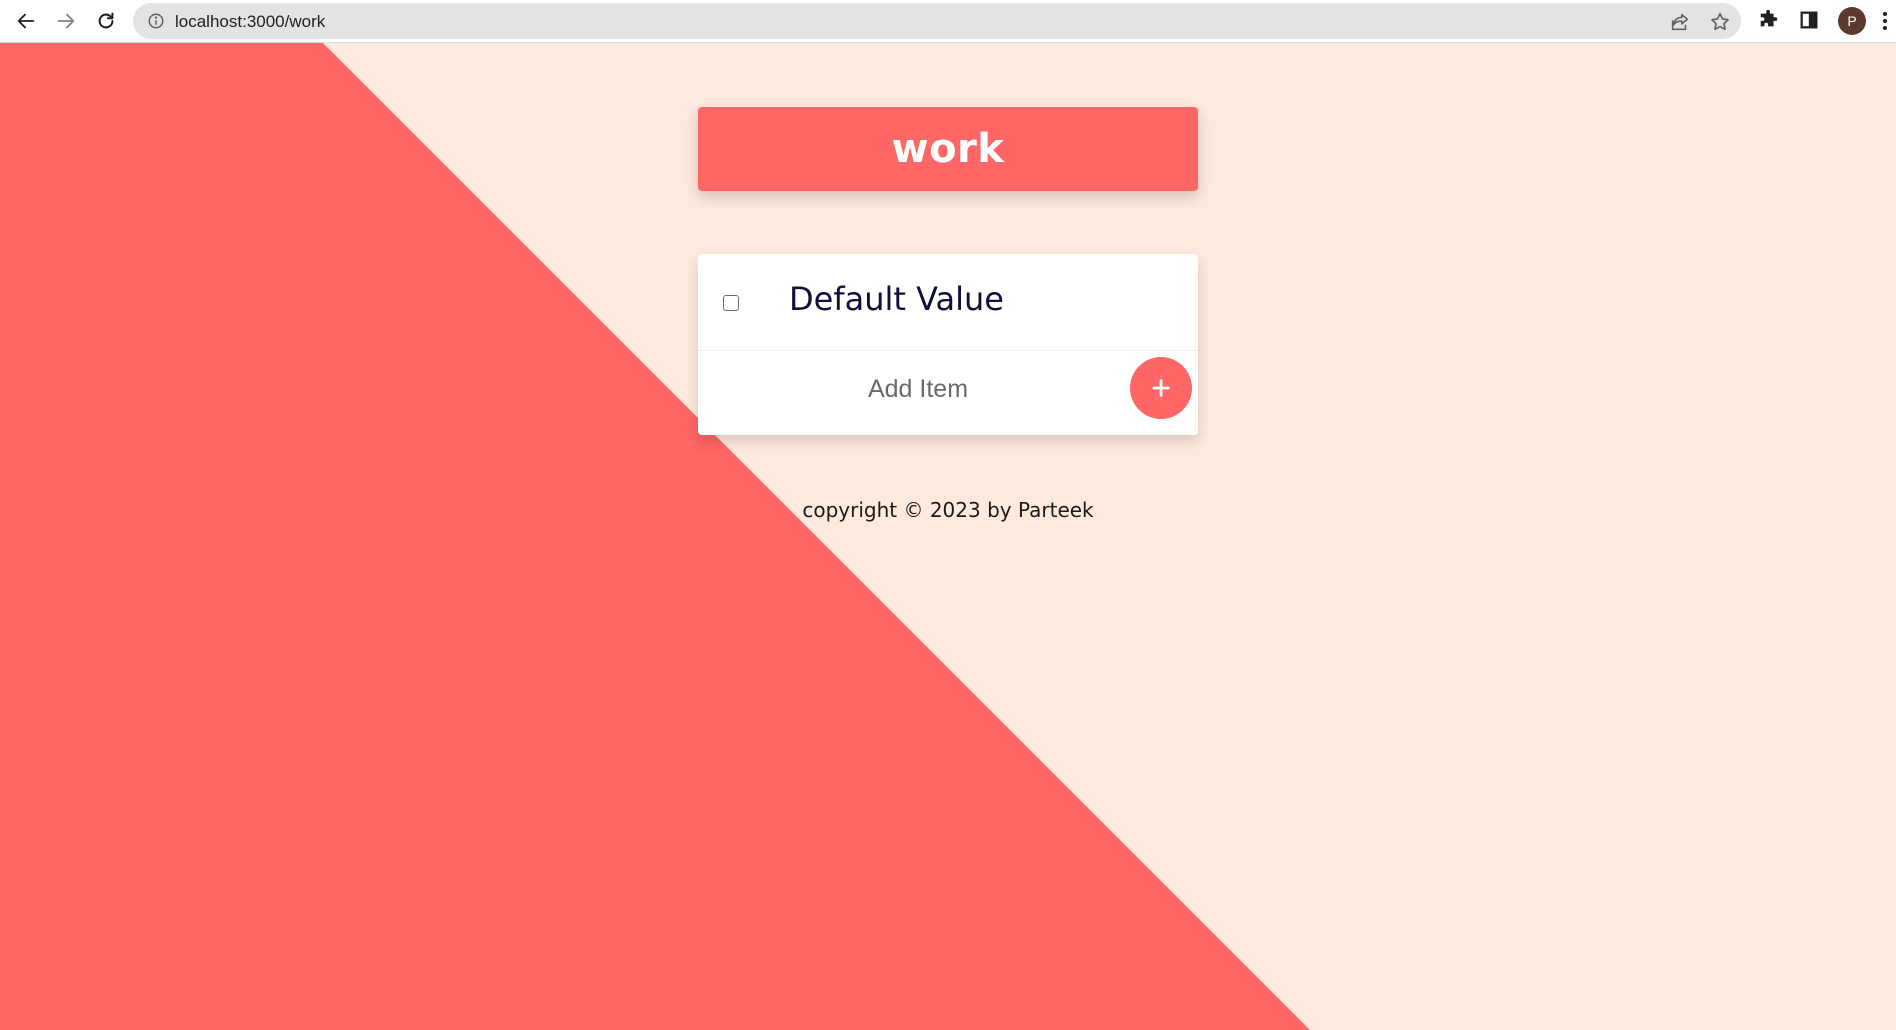  Describe the element at coordinates (250, 22) in the screenshot. I see `url-text: localhost:3000/work` at that location.